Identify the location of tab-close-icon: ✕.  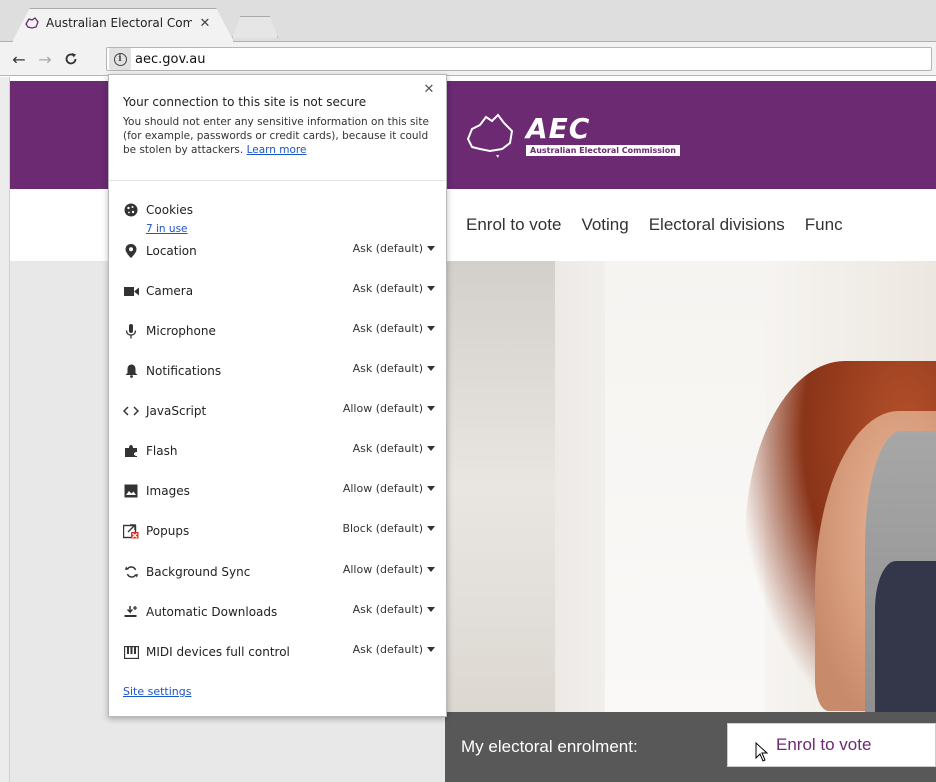
(205, 23).